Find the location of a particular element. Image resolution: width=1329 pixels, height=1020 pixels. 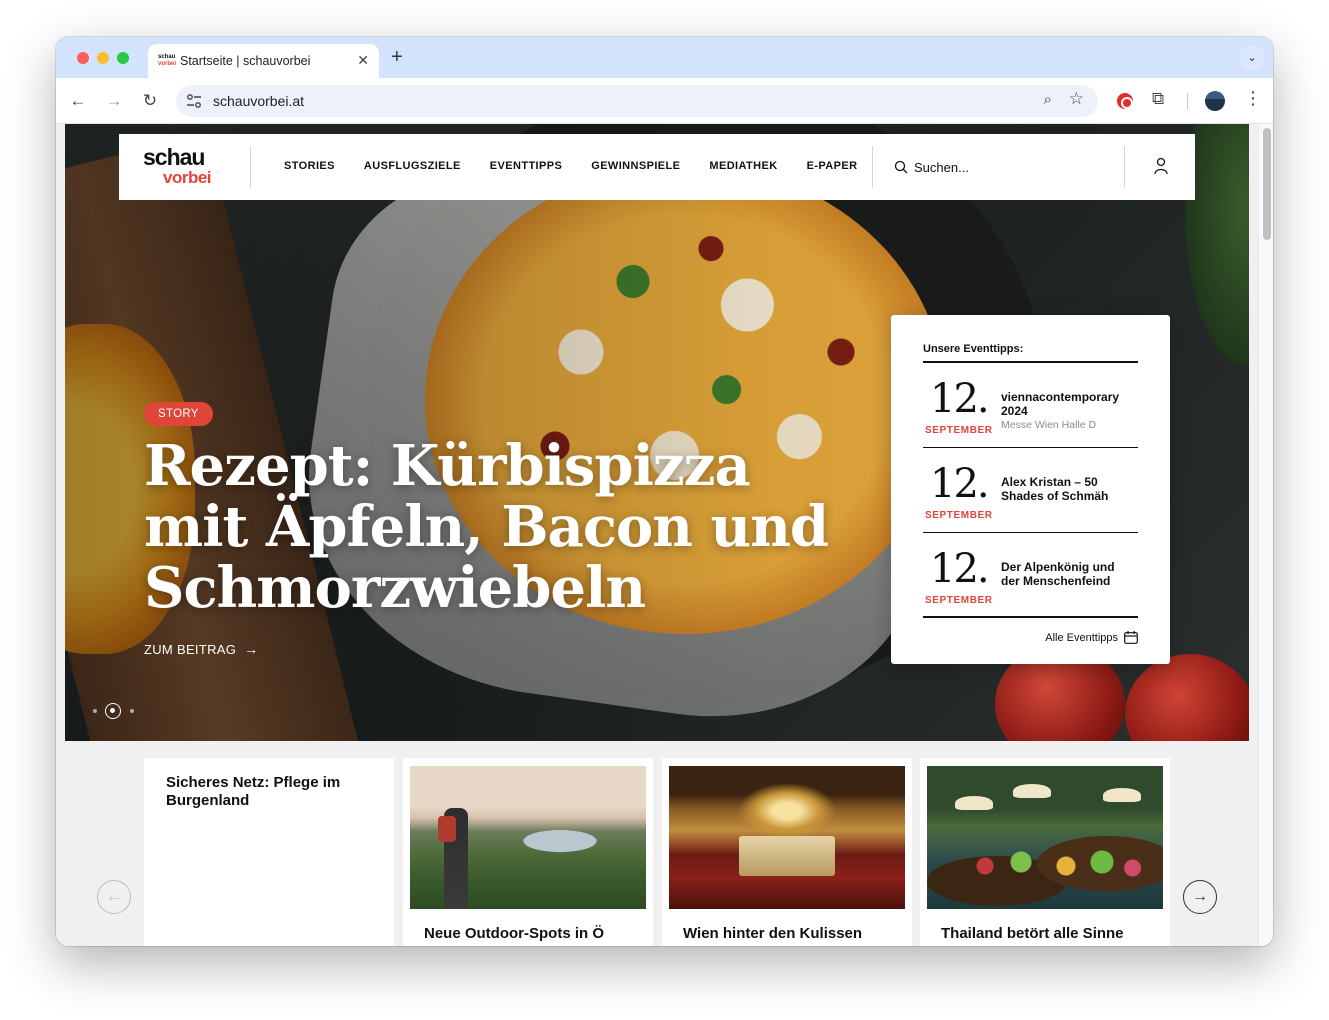

search-input is located at coordinates (1009, 167).